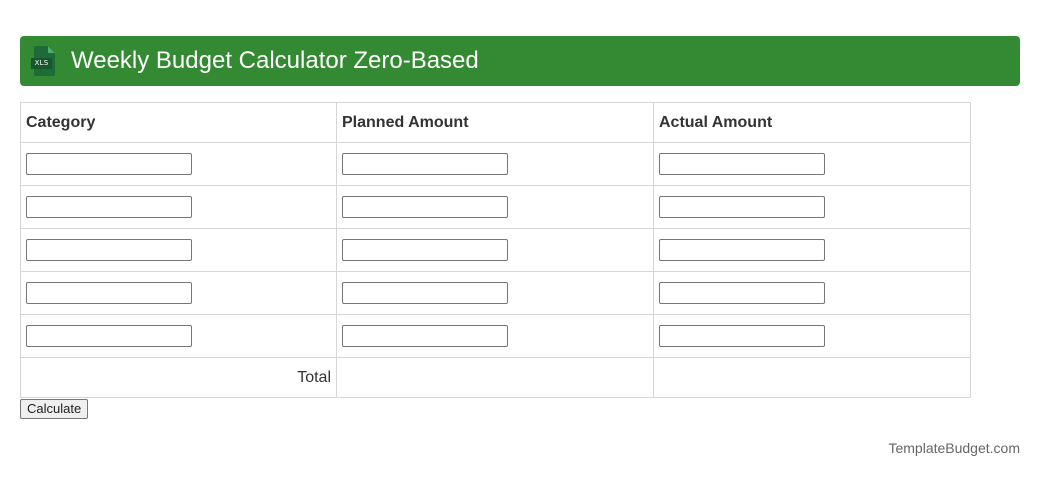 The height and width of the screenshot is (477, 1040). Describe the element at coordinates (54, 409) in the screenshot. I see `calculate-button: Calculate` at that location.